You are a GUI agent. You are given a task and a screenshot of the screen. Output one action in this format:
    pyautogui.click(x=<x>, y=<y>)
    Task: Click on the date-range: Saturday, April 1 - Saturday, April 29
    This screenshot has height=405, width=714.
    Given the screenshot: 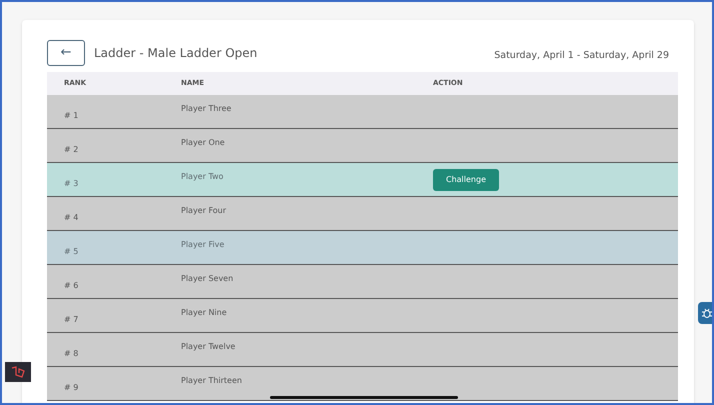 What is the action you would take?
    pyautogui.click(x=581, y=55)
    